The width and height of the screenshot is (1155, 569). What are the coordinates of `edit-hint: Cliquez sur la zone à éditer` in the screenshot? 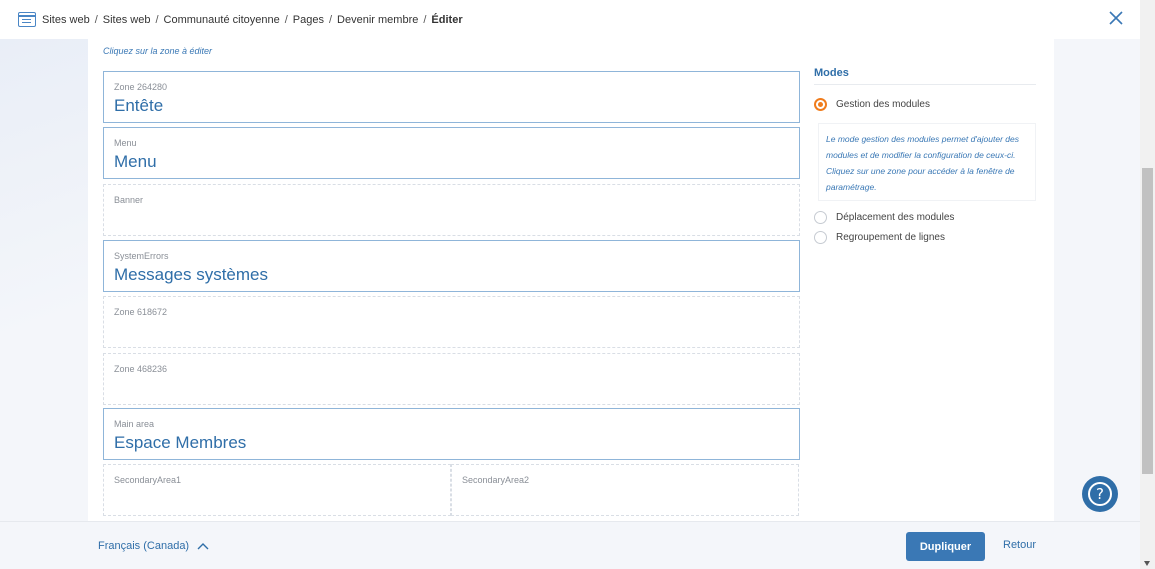 It's located at (158, 51).